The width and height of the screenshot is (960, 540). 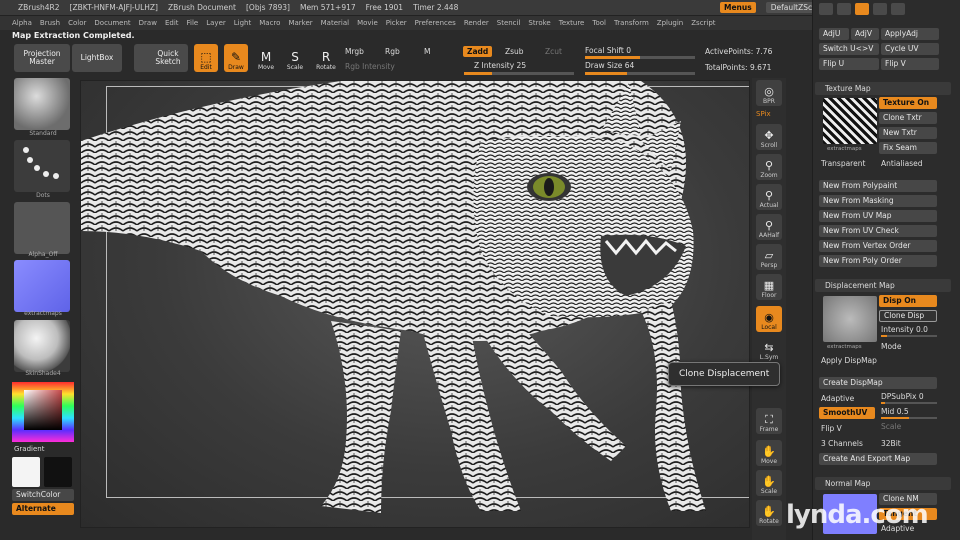 What do you see at coordinates (58, 472) in the screenshot?
I see `secondary-color-swatch` at bounding box center [58, 472].